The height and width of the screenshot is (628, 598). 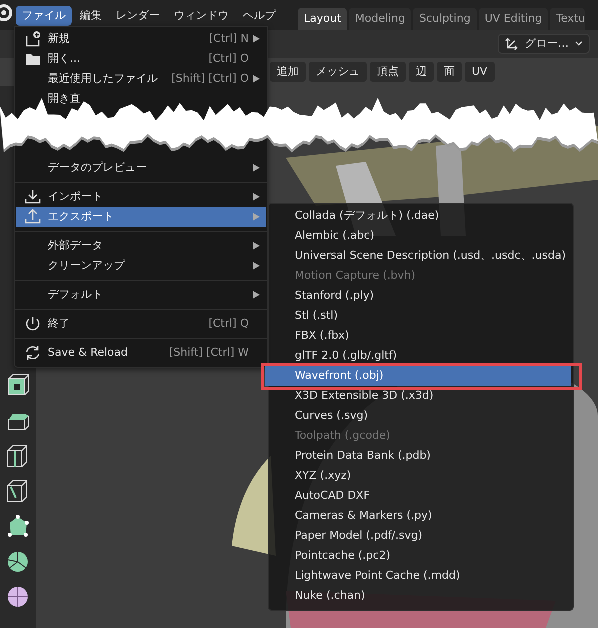 What do you see at coordinates (480, 72) in the screenshot?
I see `header-menu: UV` at bounding box center [480, 72].